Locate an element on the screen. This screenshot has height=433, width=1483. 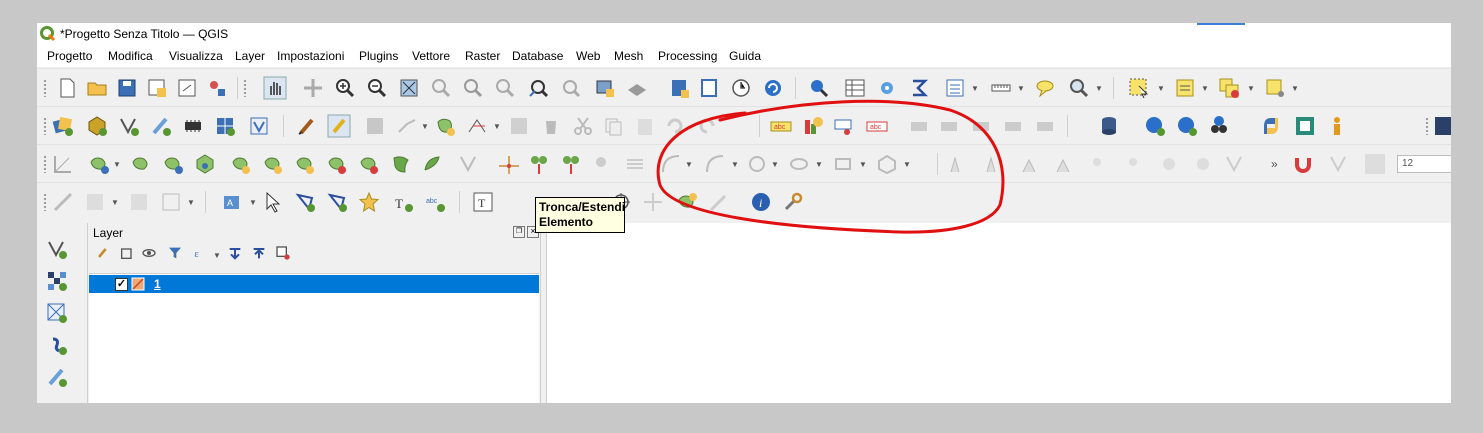
cut-features-icon is located at coordinates (583, 126).